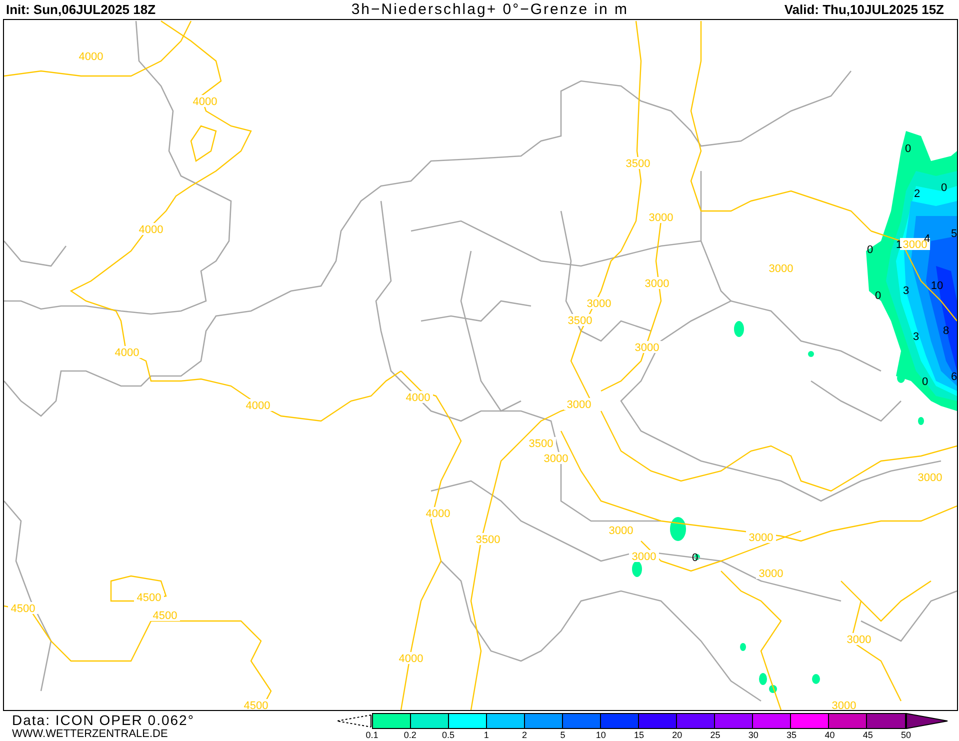 The height and width of the screenshot is (741, 959). Describe the element at coordinates (867, 735) in the screenshot. I see `scale-tick-label: 45` at that location.